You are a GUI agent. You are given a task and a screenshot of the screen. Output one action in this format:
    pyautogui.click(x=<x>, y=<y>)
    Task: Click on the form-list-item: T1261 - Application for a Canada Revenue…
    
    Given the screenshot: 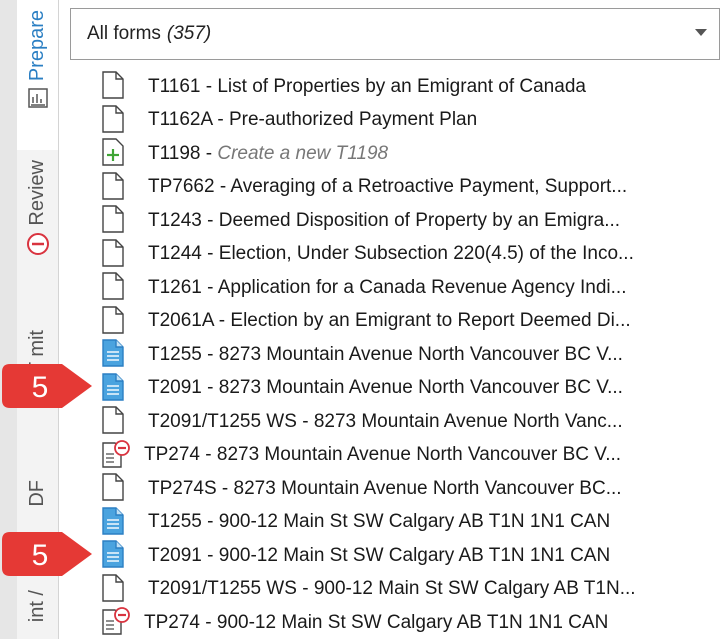 What is the action you would take?
    pyautogui.click(x=400, y=288)
    